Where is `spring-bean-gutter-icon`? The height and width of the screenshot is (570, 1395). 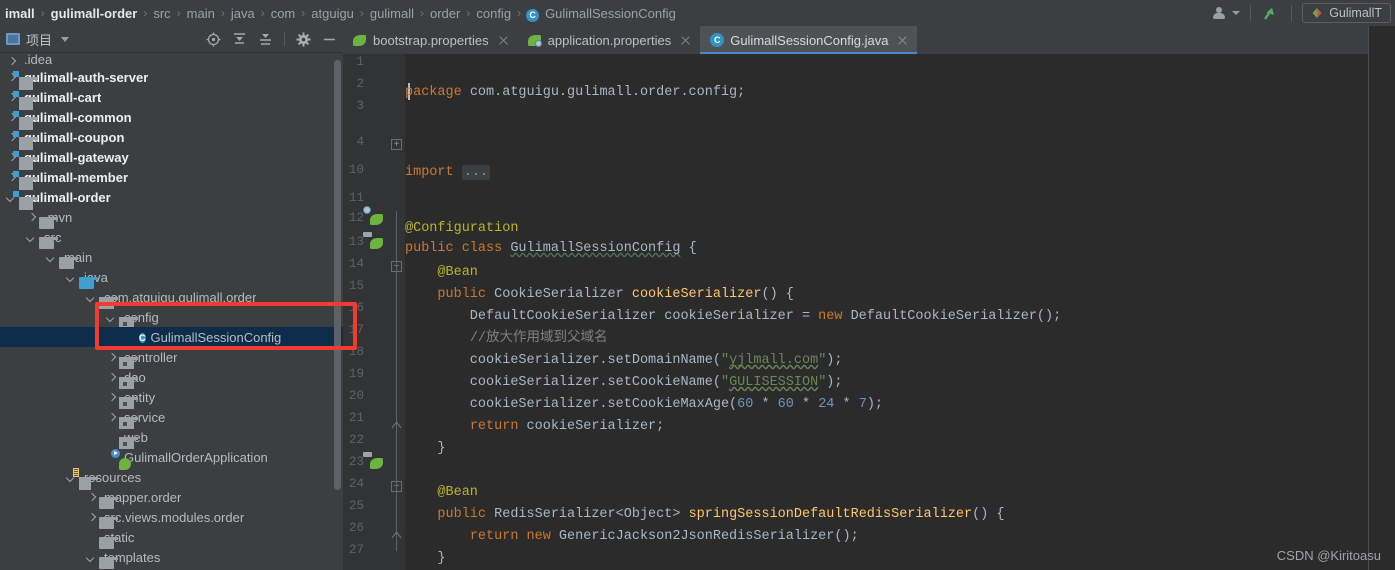
spring-bean-gutter-icon is located at coordinates (374, 217).